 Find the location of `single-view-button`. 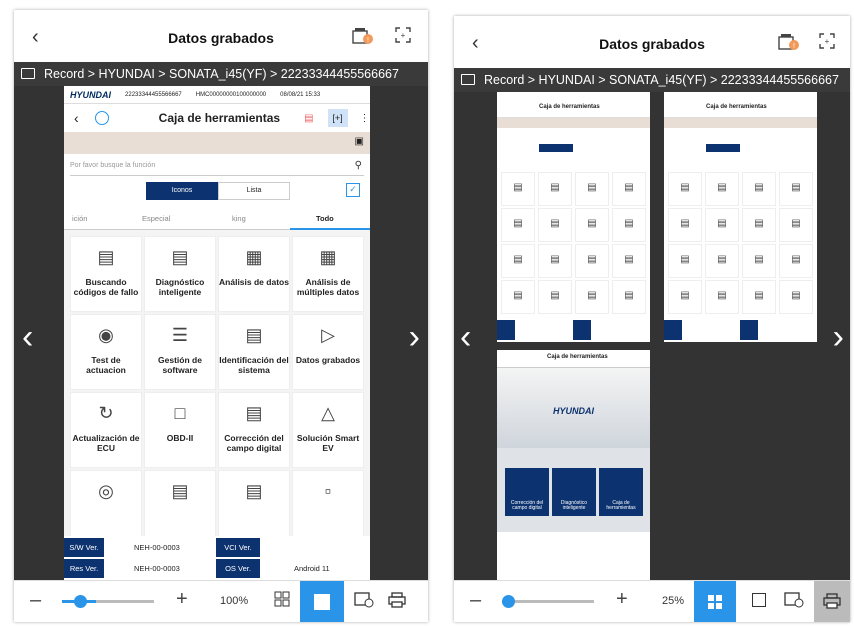

single-view-button is located at coordinates (322, 601).